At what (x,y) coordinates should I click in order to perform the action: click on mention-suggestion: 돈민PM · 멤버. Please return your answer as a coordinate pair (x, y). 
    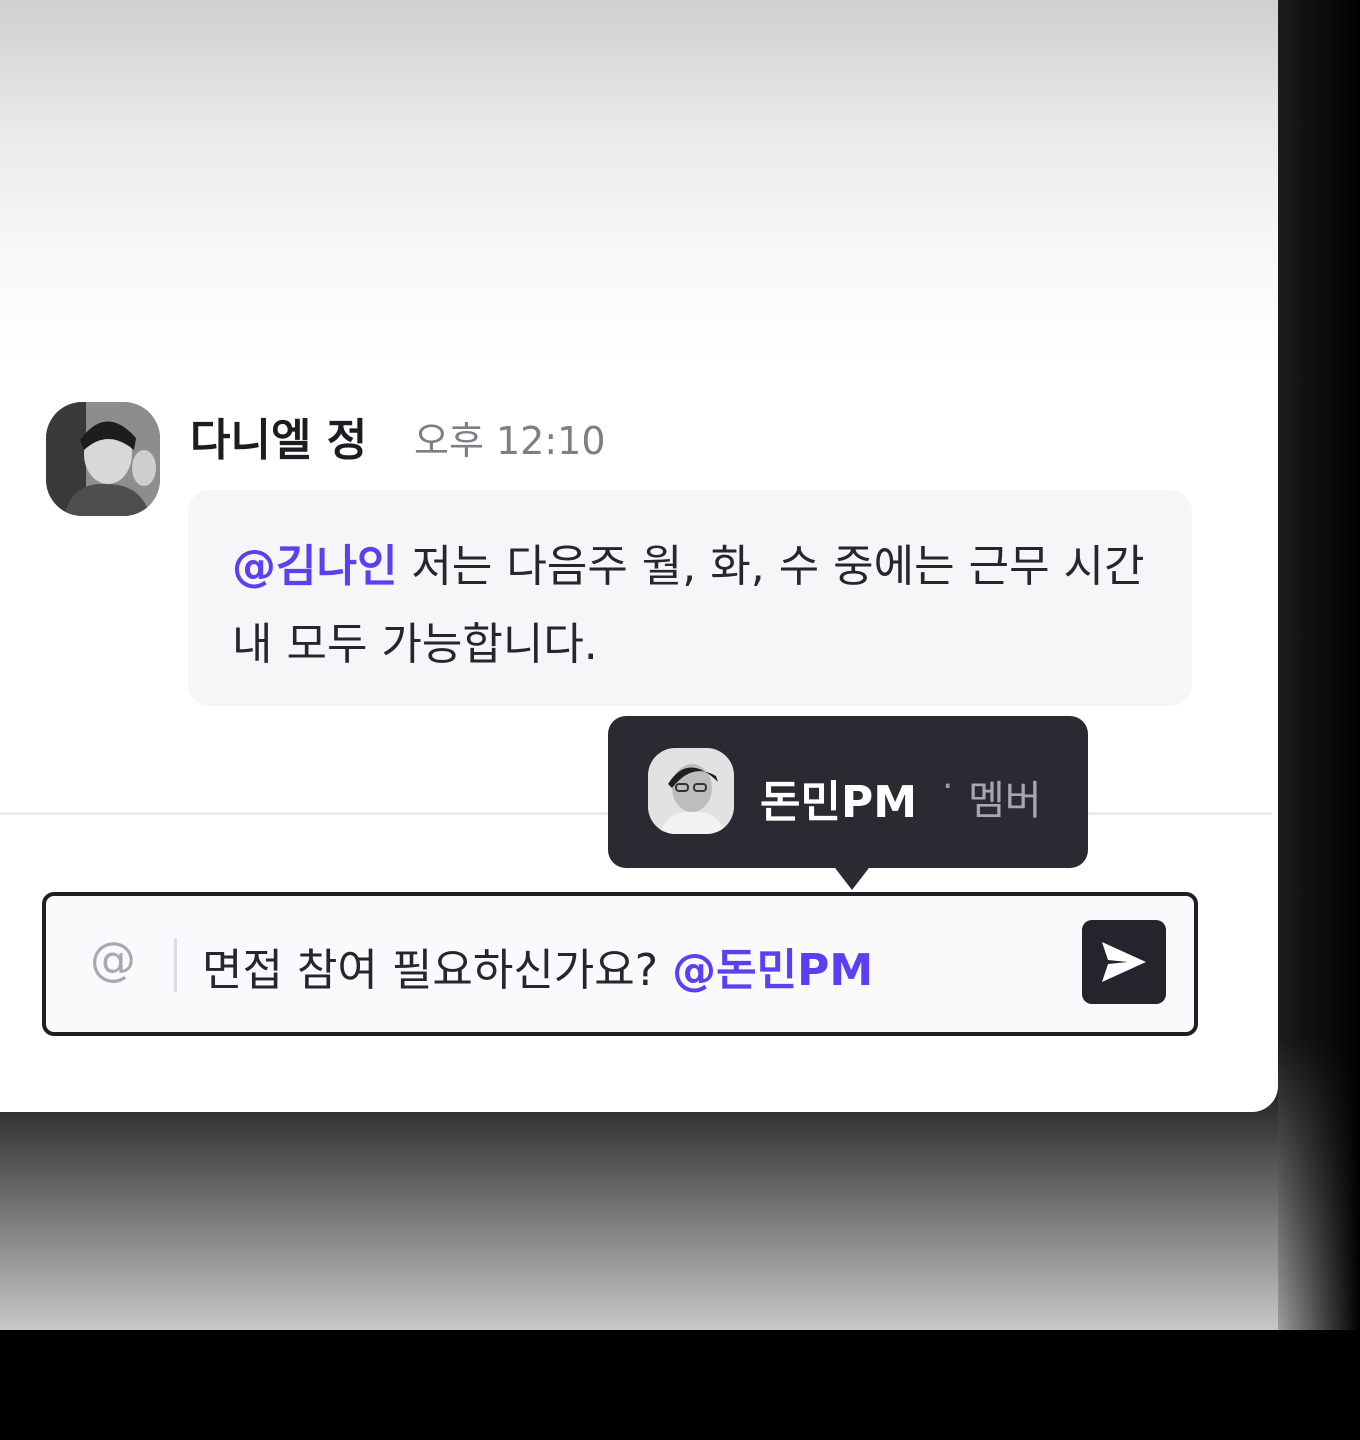
    Looking at the image, I should click on (848, 792).